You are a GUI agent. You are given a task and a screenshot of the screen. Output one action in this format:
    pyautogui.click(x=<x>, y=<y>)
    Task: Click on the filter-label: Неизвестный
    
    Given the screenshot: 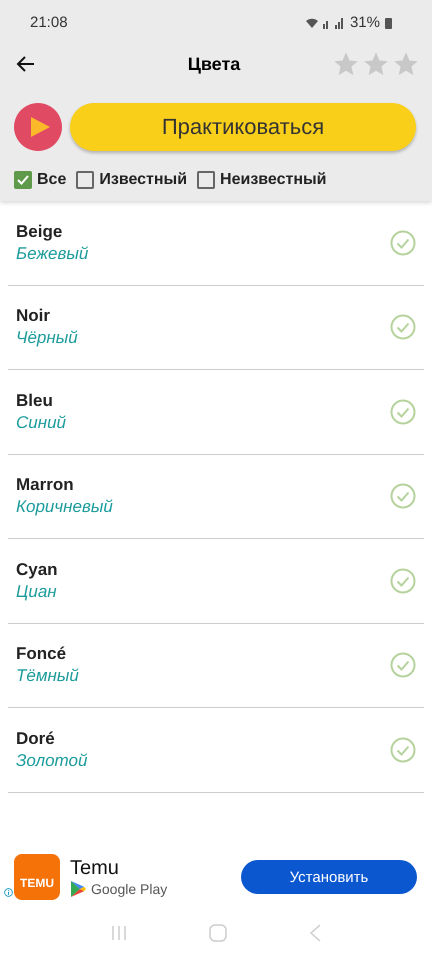 What is the action you would take?
    pyautogui.click(x=273, y=180)
    